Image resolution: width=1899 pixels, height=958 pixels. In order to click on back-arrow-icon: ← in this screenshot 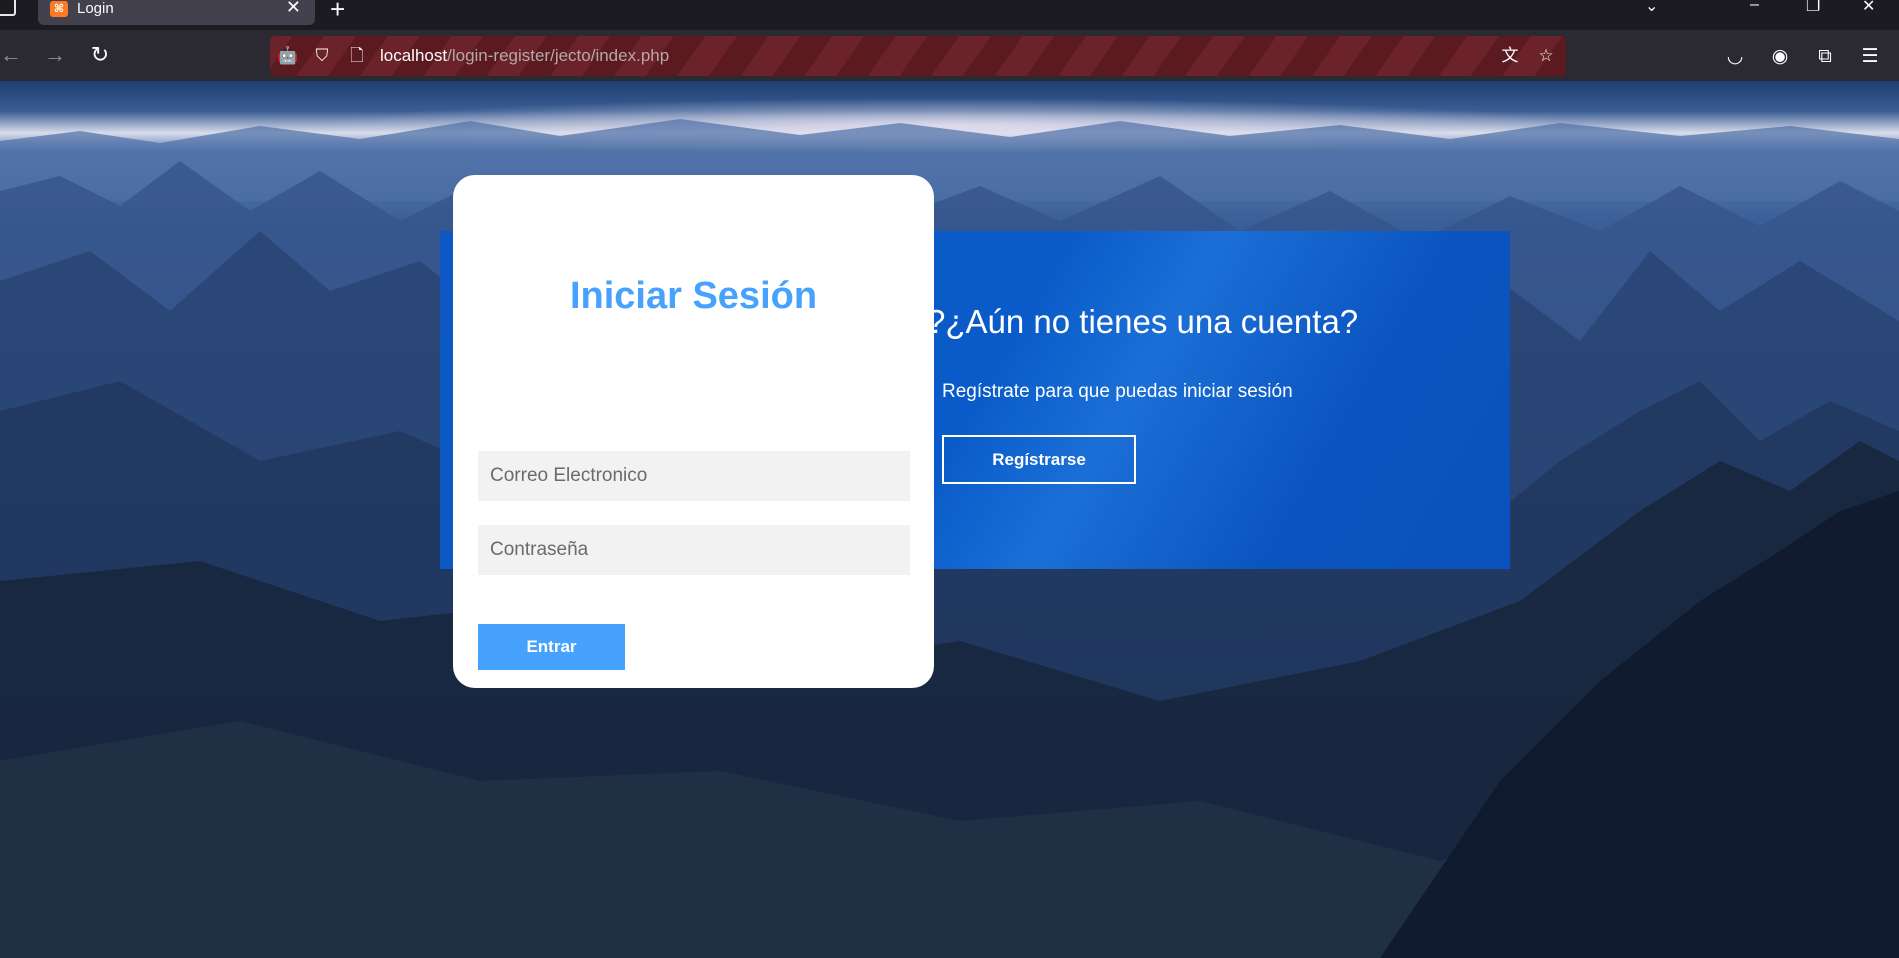, I will do `click(13, 55)`.